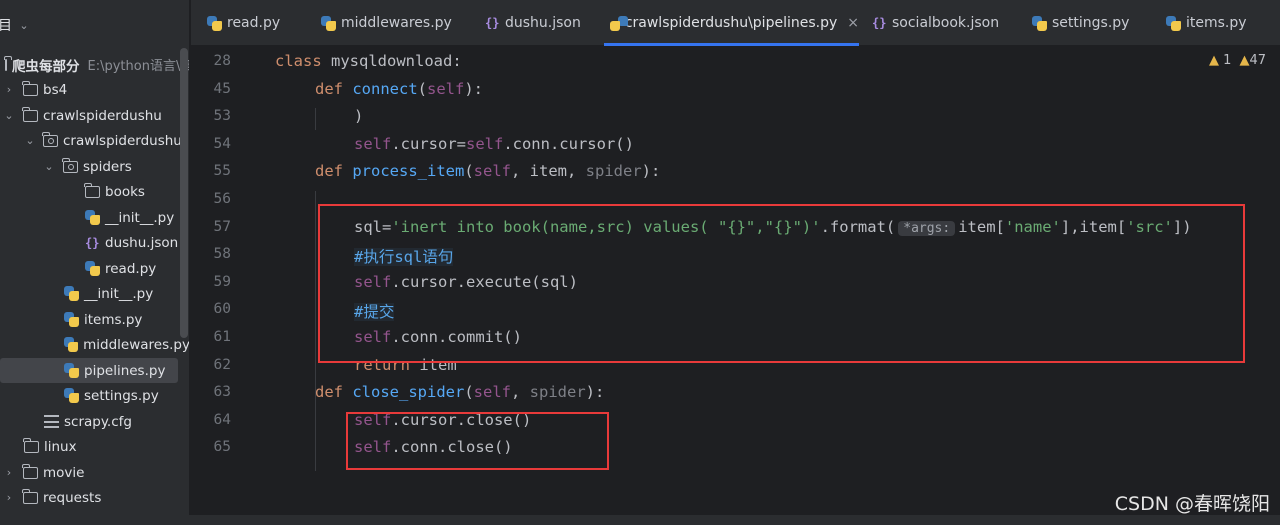 This screenshot has height=525, width=1280. I want to click on warning-count: ▲ 1, so click(1220, 60).